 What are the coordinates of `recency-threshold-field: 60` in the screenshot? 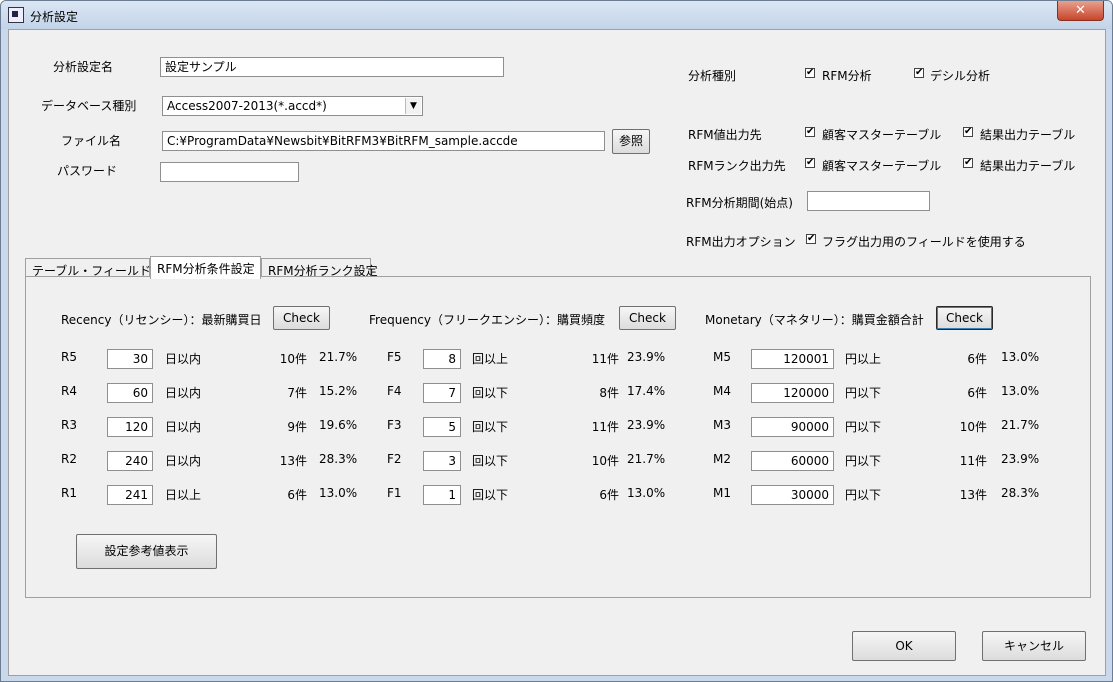 It's located at (130, 393).